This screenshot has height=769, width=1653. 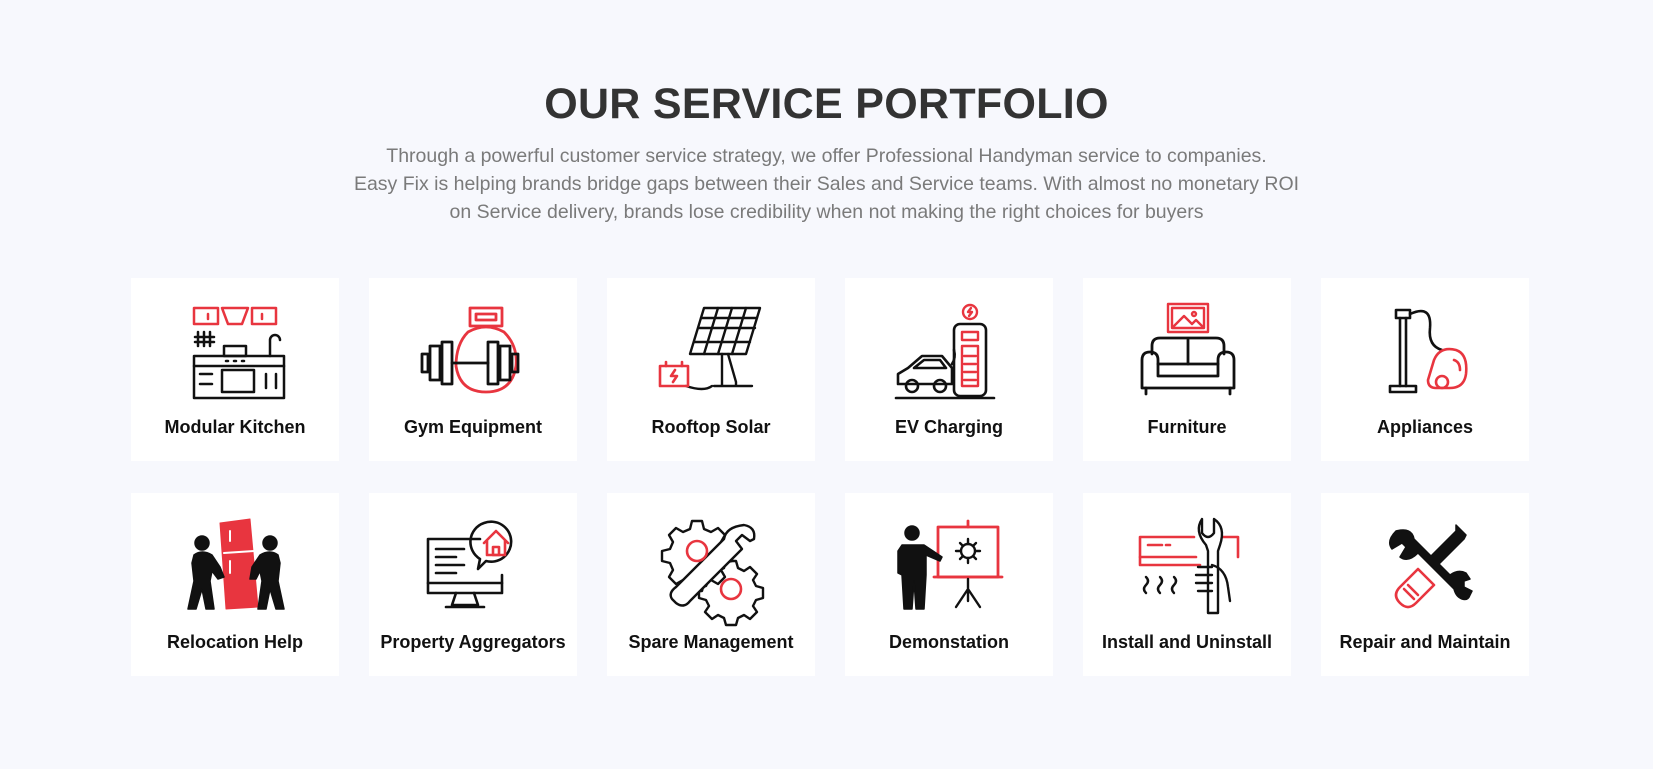 What do you see at coordinates (948, 427) in the screenshot?
I see `service-label: EV Charging` at bounding box center [948, 427].